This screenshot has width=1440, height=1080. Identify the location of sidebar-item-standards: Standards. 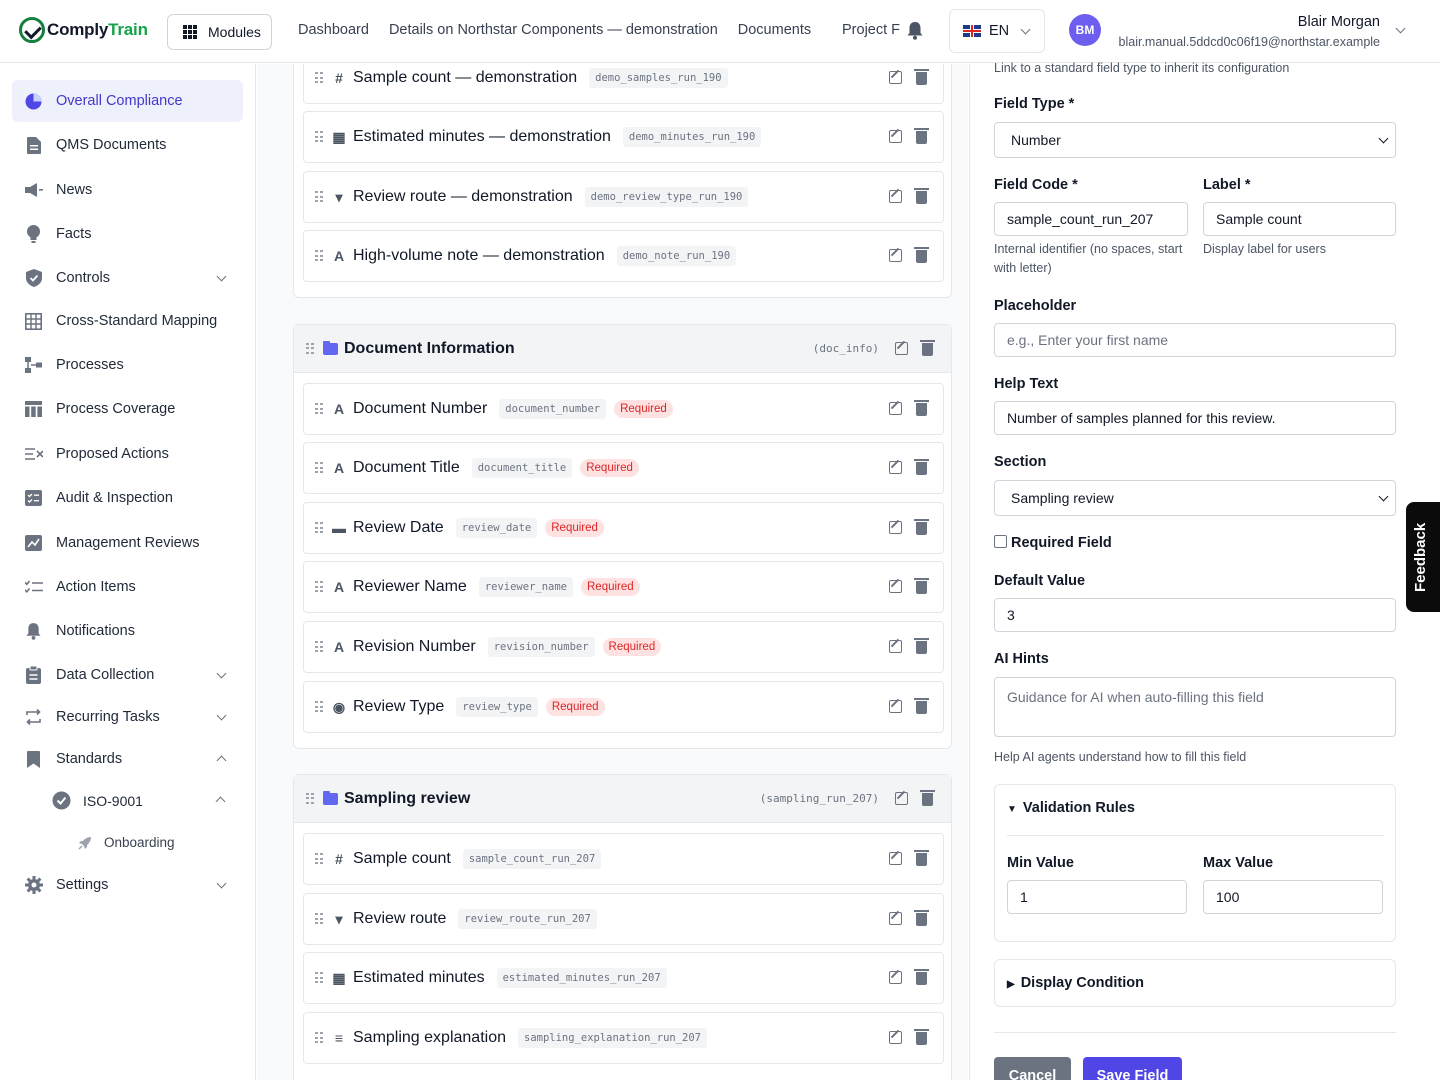
(127, 759).